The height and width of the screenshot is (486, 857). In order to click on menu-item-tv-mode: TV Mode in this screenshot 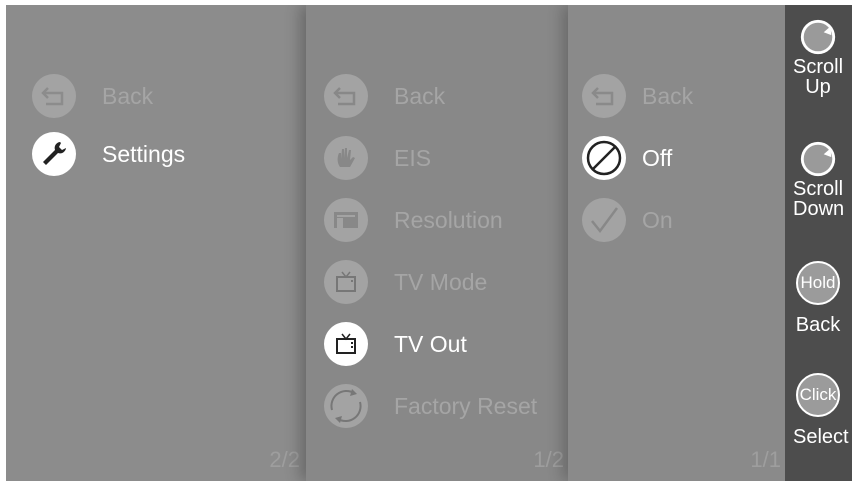, I will do `click(405, 282)`.